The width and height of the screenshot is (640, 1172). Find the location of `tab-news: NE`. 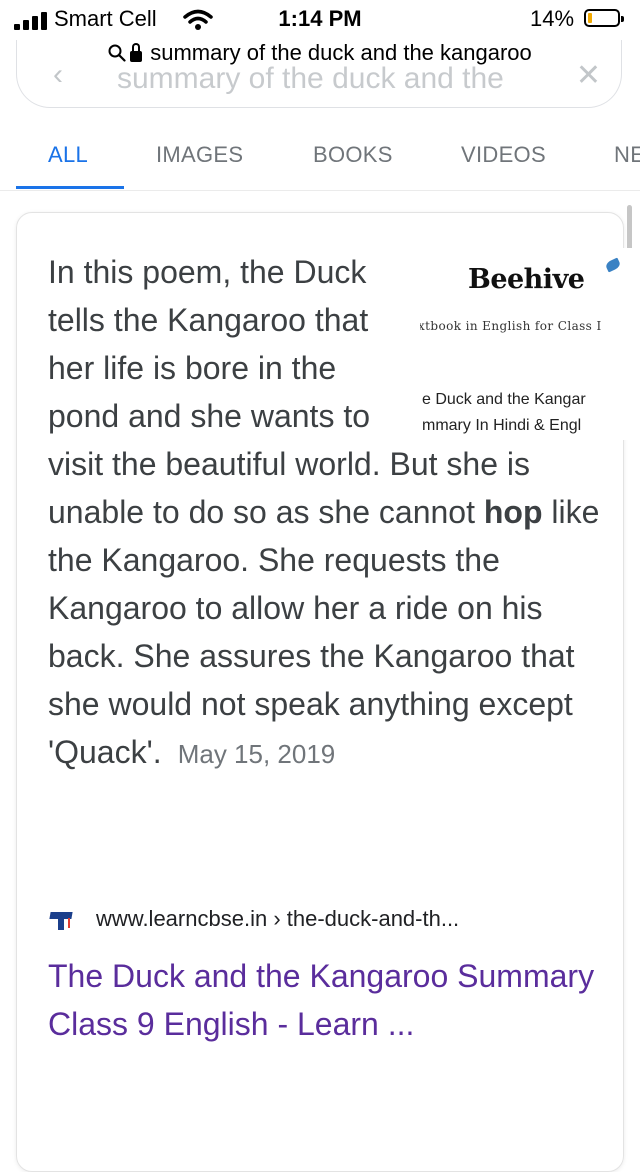

tab-news: NE is located at coordinates (627, 155).